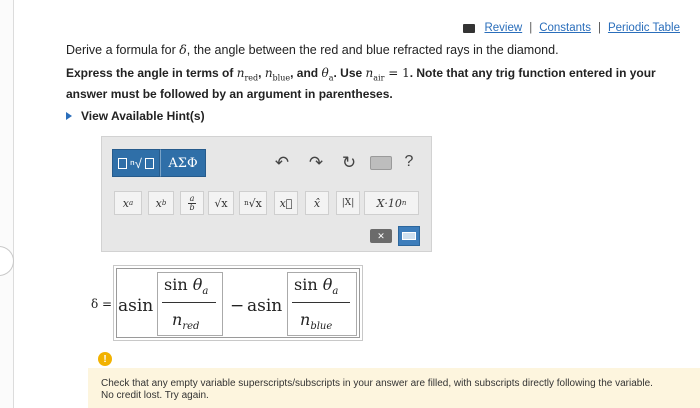  I want to click on sqrt-button: √x, so click(221, 203).